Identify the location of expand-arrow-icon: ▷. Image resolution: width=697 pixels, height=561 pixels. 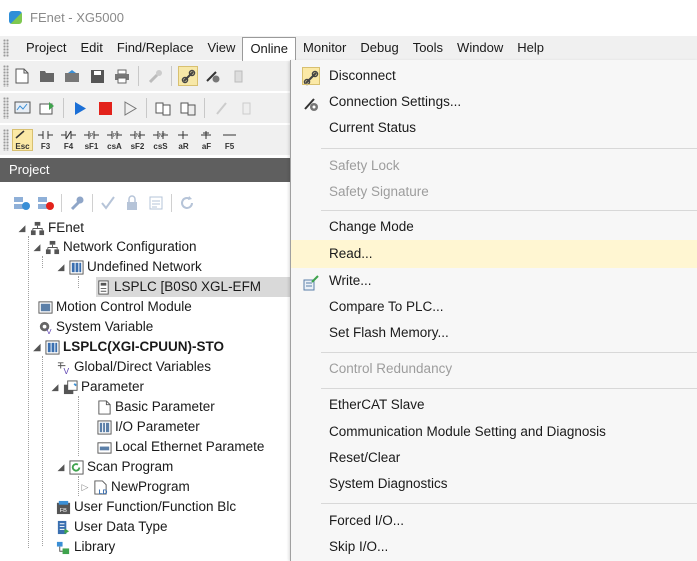
(85, 487).